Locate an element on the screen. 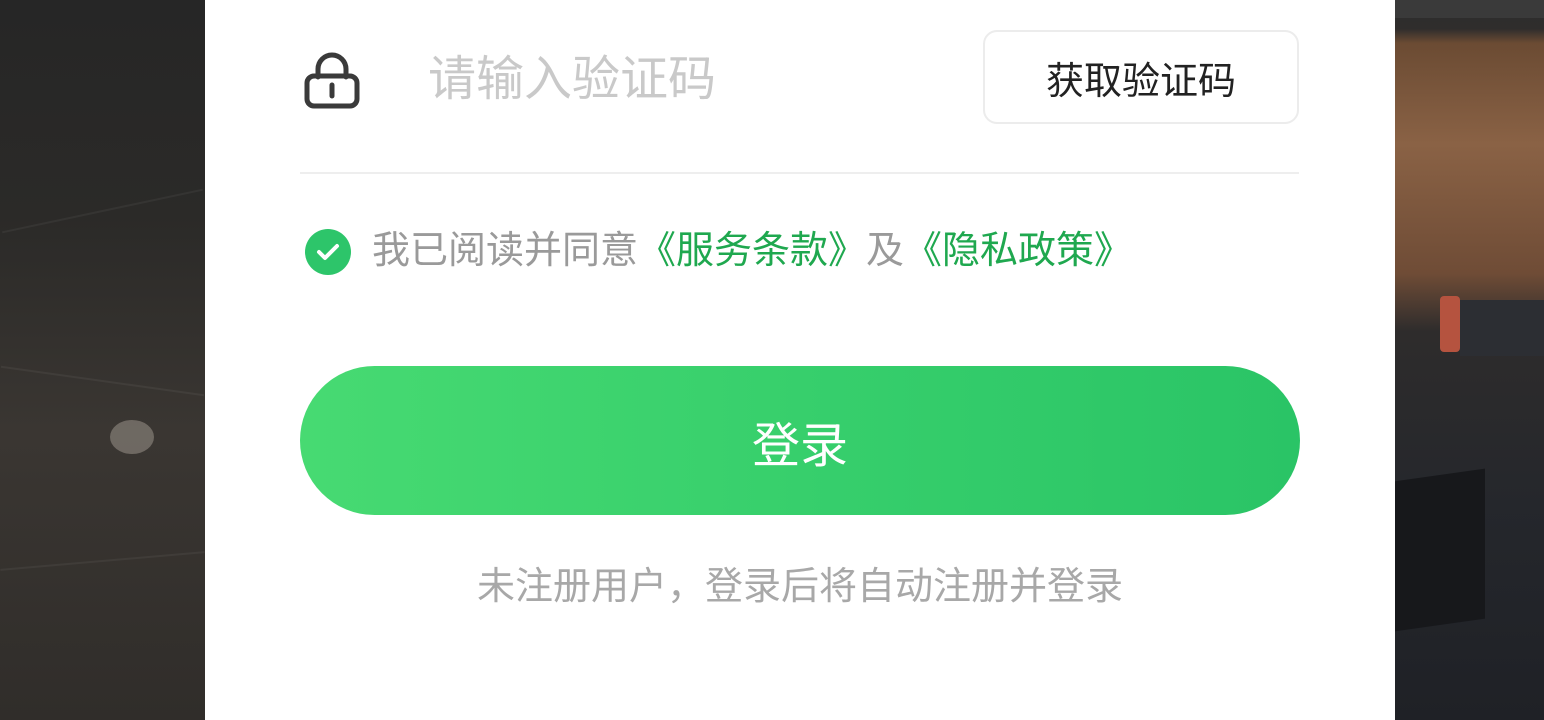 The height and width of the screenshot is (720, 1544). background-panel is located at coordinates (1440, 550).